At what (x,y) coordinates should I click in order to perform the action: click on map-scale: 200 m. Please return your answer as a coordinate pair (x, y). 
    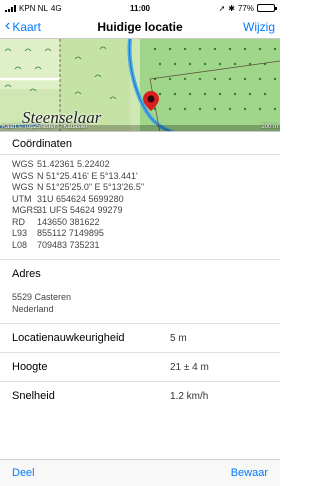
    Looking at the image, I should click on (269, 127).